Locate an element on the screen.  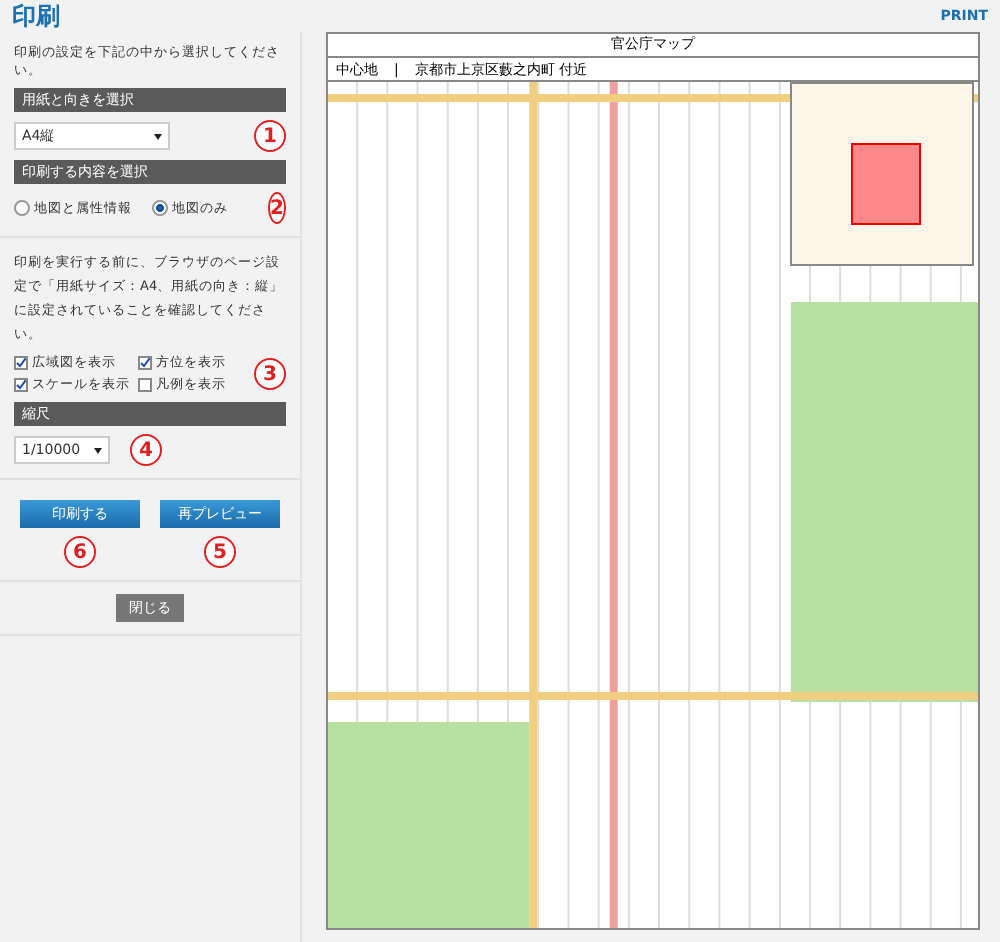
annotation-number: 6 is located at coordinates (80, 552).